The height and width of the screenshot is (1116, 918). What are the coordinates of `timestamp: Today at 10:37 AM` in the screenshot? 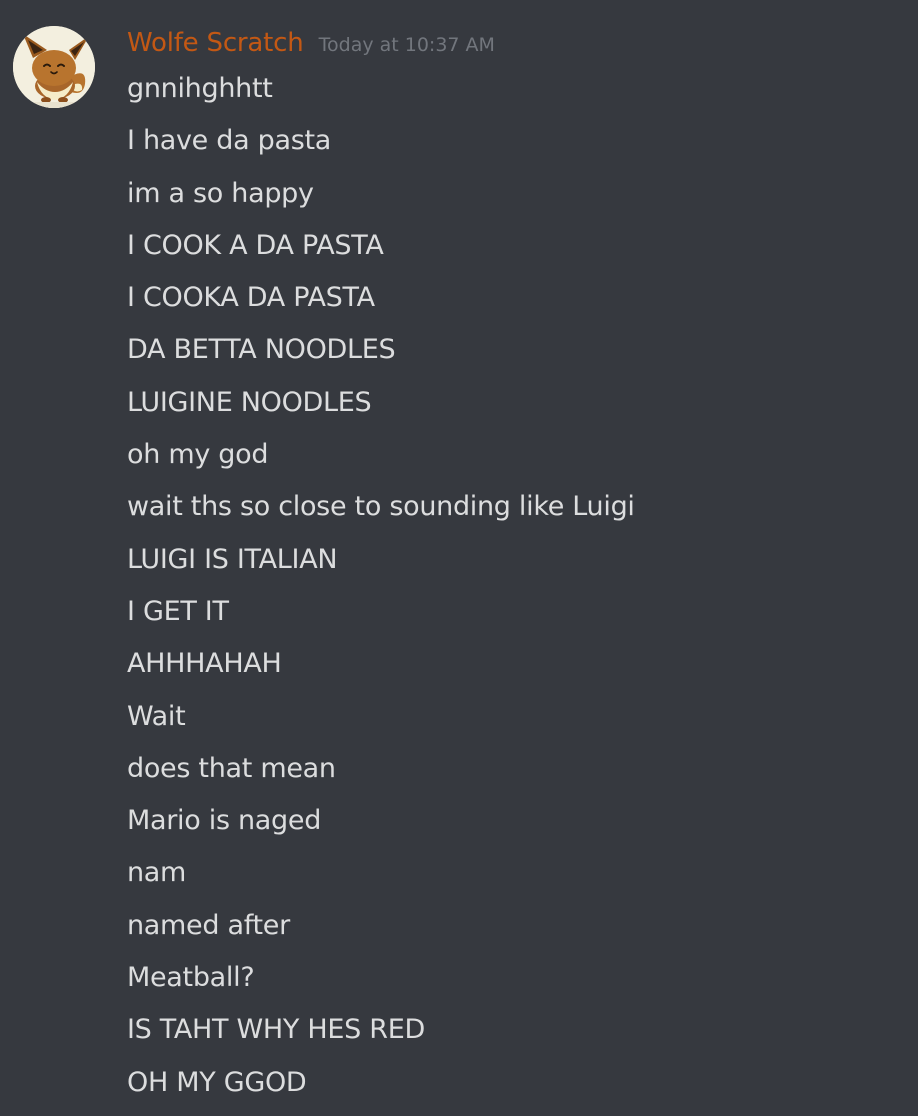 It's located at (407, 45).